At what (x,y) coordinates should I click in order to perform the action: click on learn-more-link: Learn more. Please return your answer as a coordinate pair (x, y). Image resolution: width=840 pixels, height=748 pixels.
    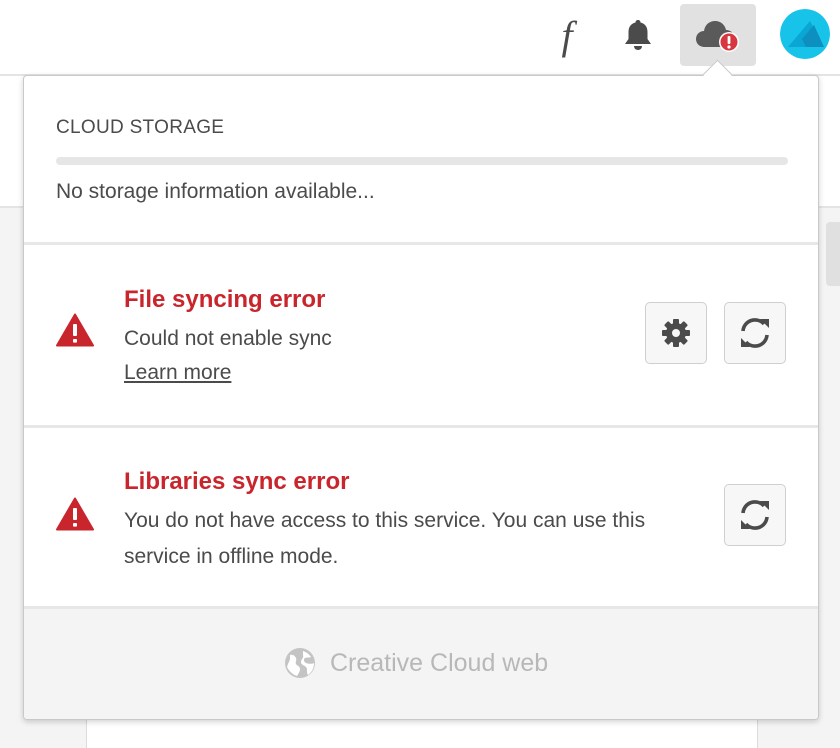
    Looking at the image, I should click on (177, 373).